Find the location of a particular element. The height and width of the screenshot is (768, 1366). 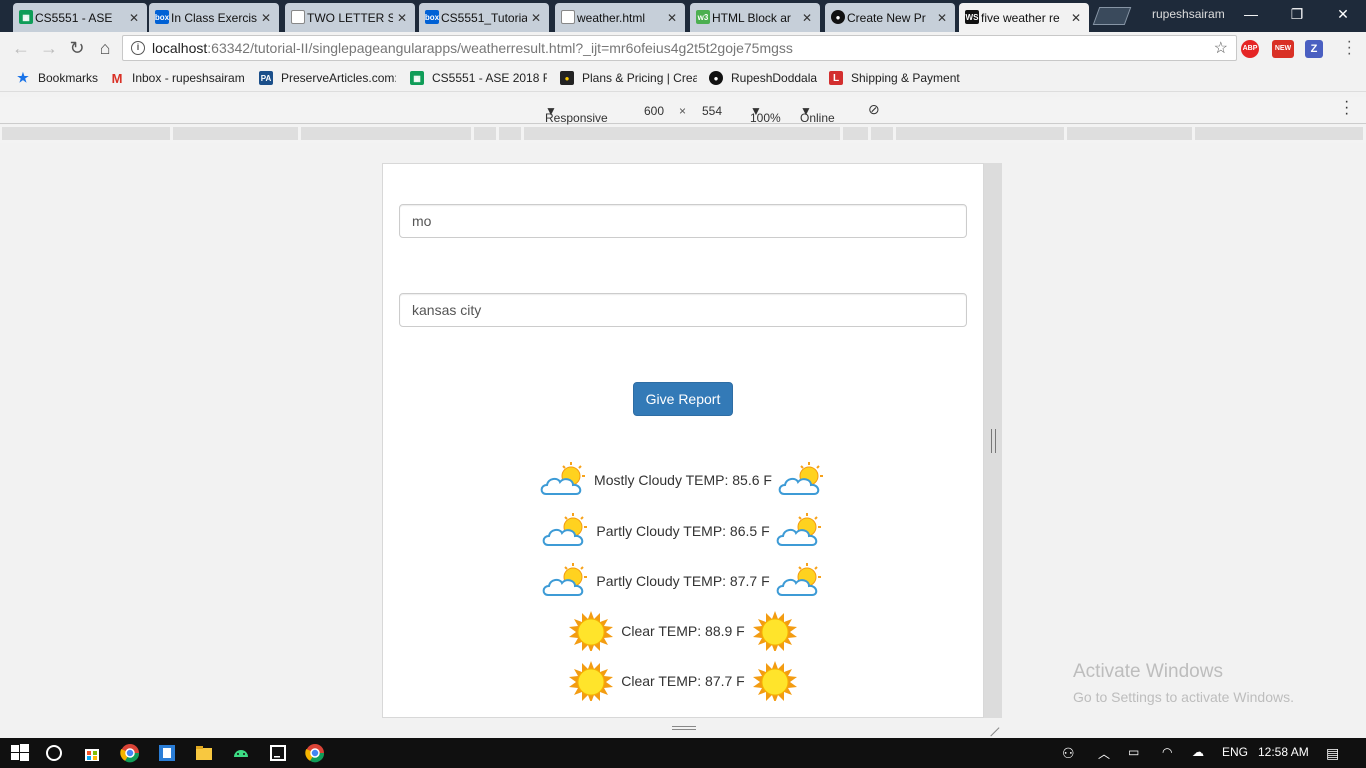

viewport-height-input: 554 is located at coordinates (712, 111).